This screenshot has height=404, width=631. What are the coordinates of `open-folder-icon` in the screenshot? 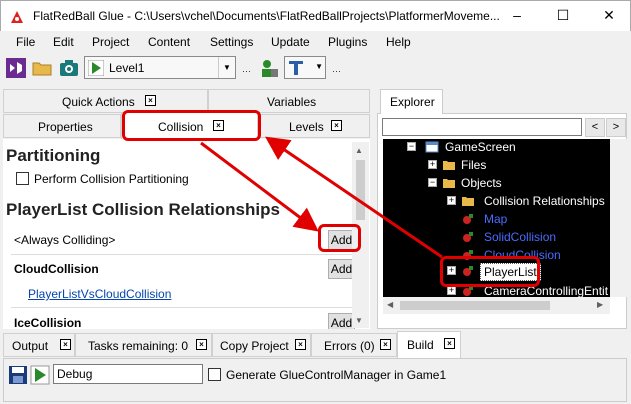 It's located at (42, 68).